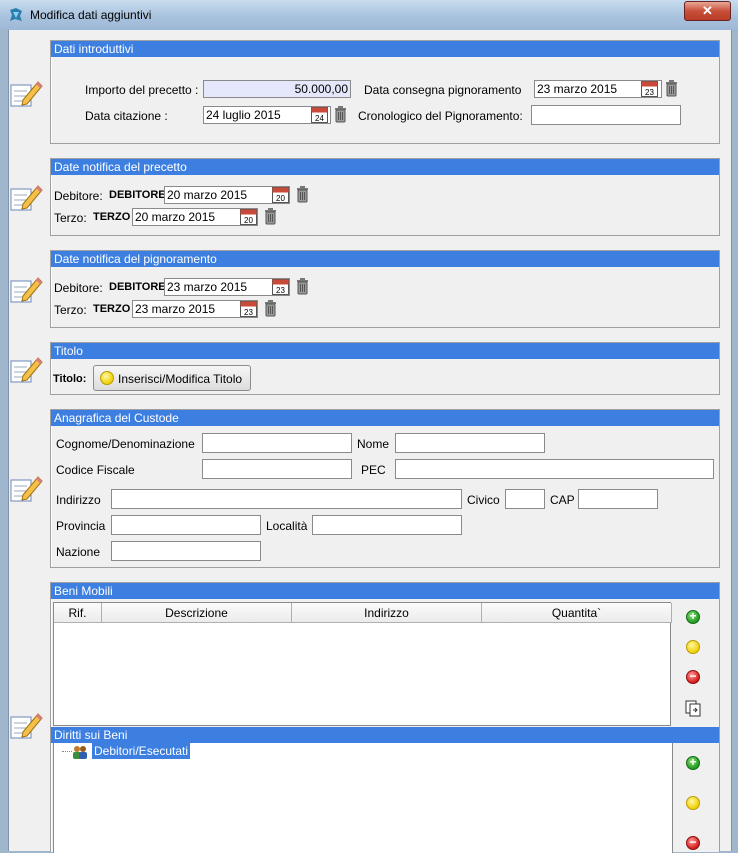  Describe the element at coordinates (197, 613) in the screenshot. I see `column-header: Descrizione` at that location.